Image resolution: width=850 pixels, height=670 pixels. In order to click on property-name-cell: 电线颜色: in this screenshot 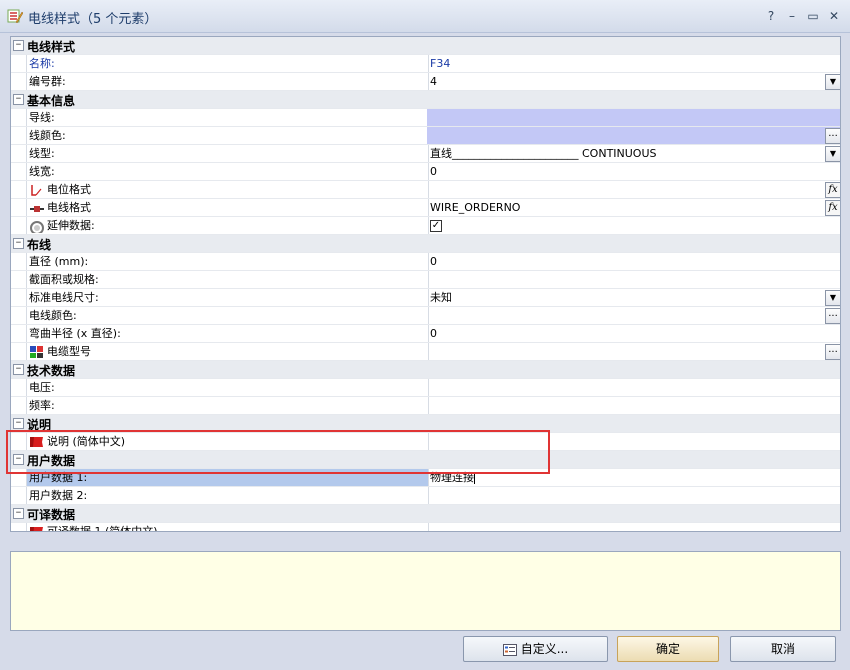, I will do `click(227, 315)`.